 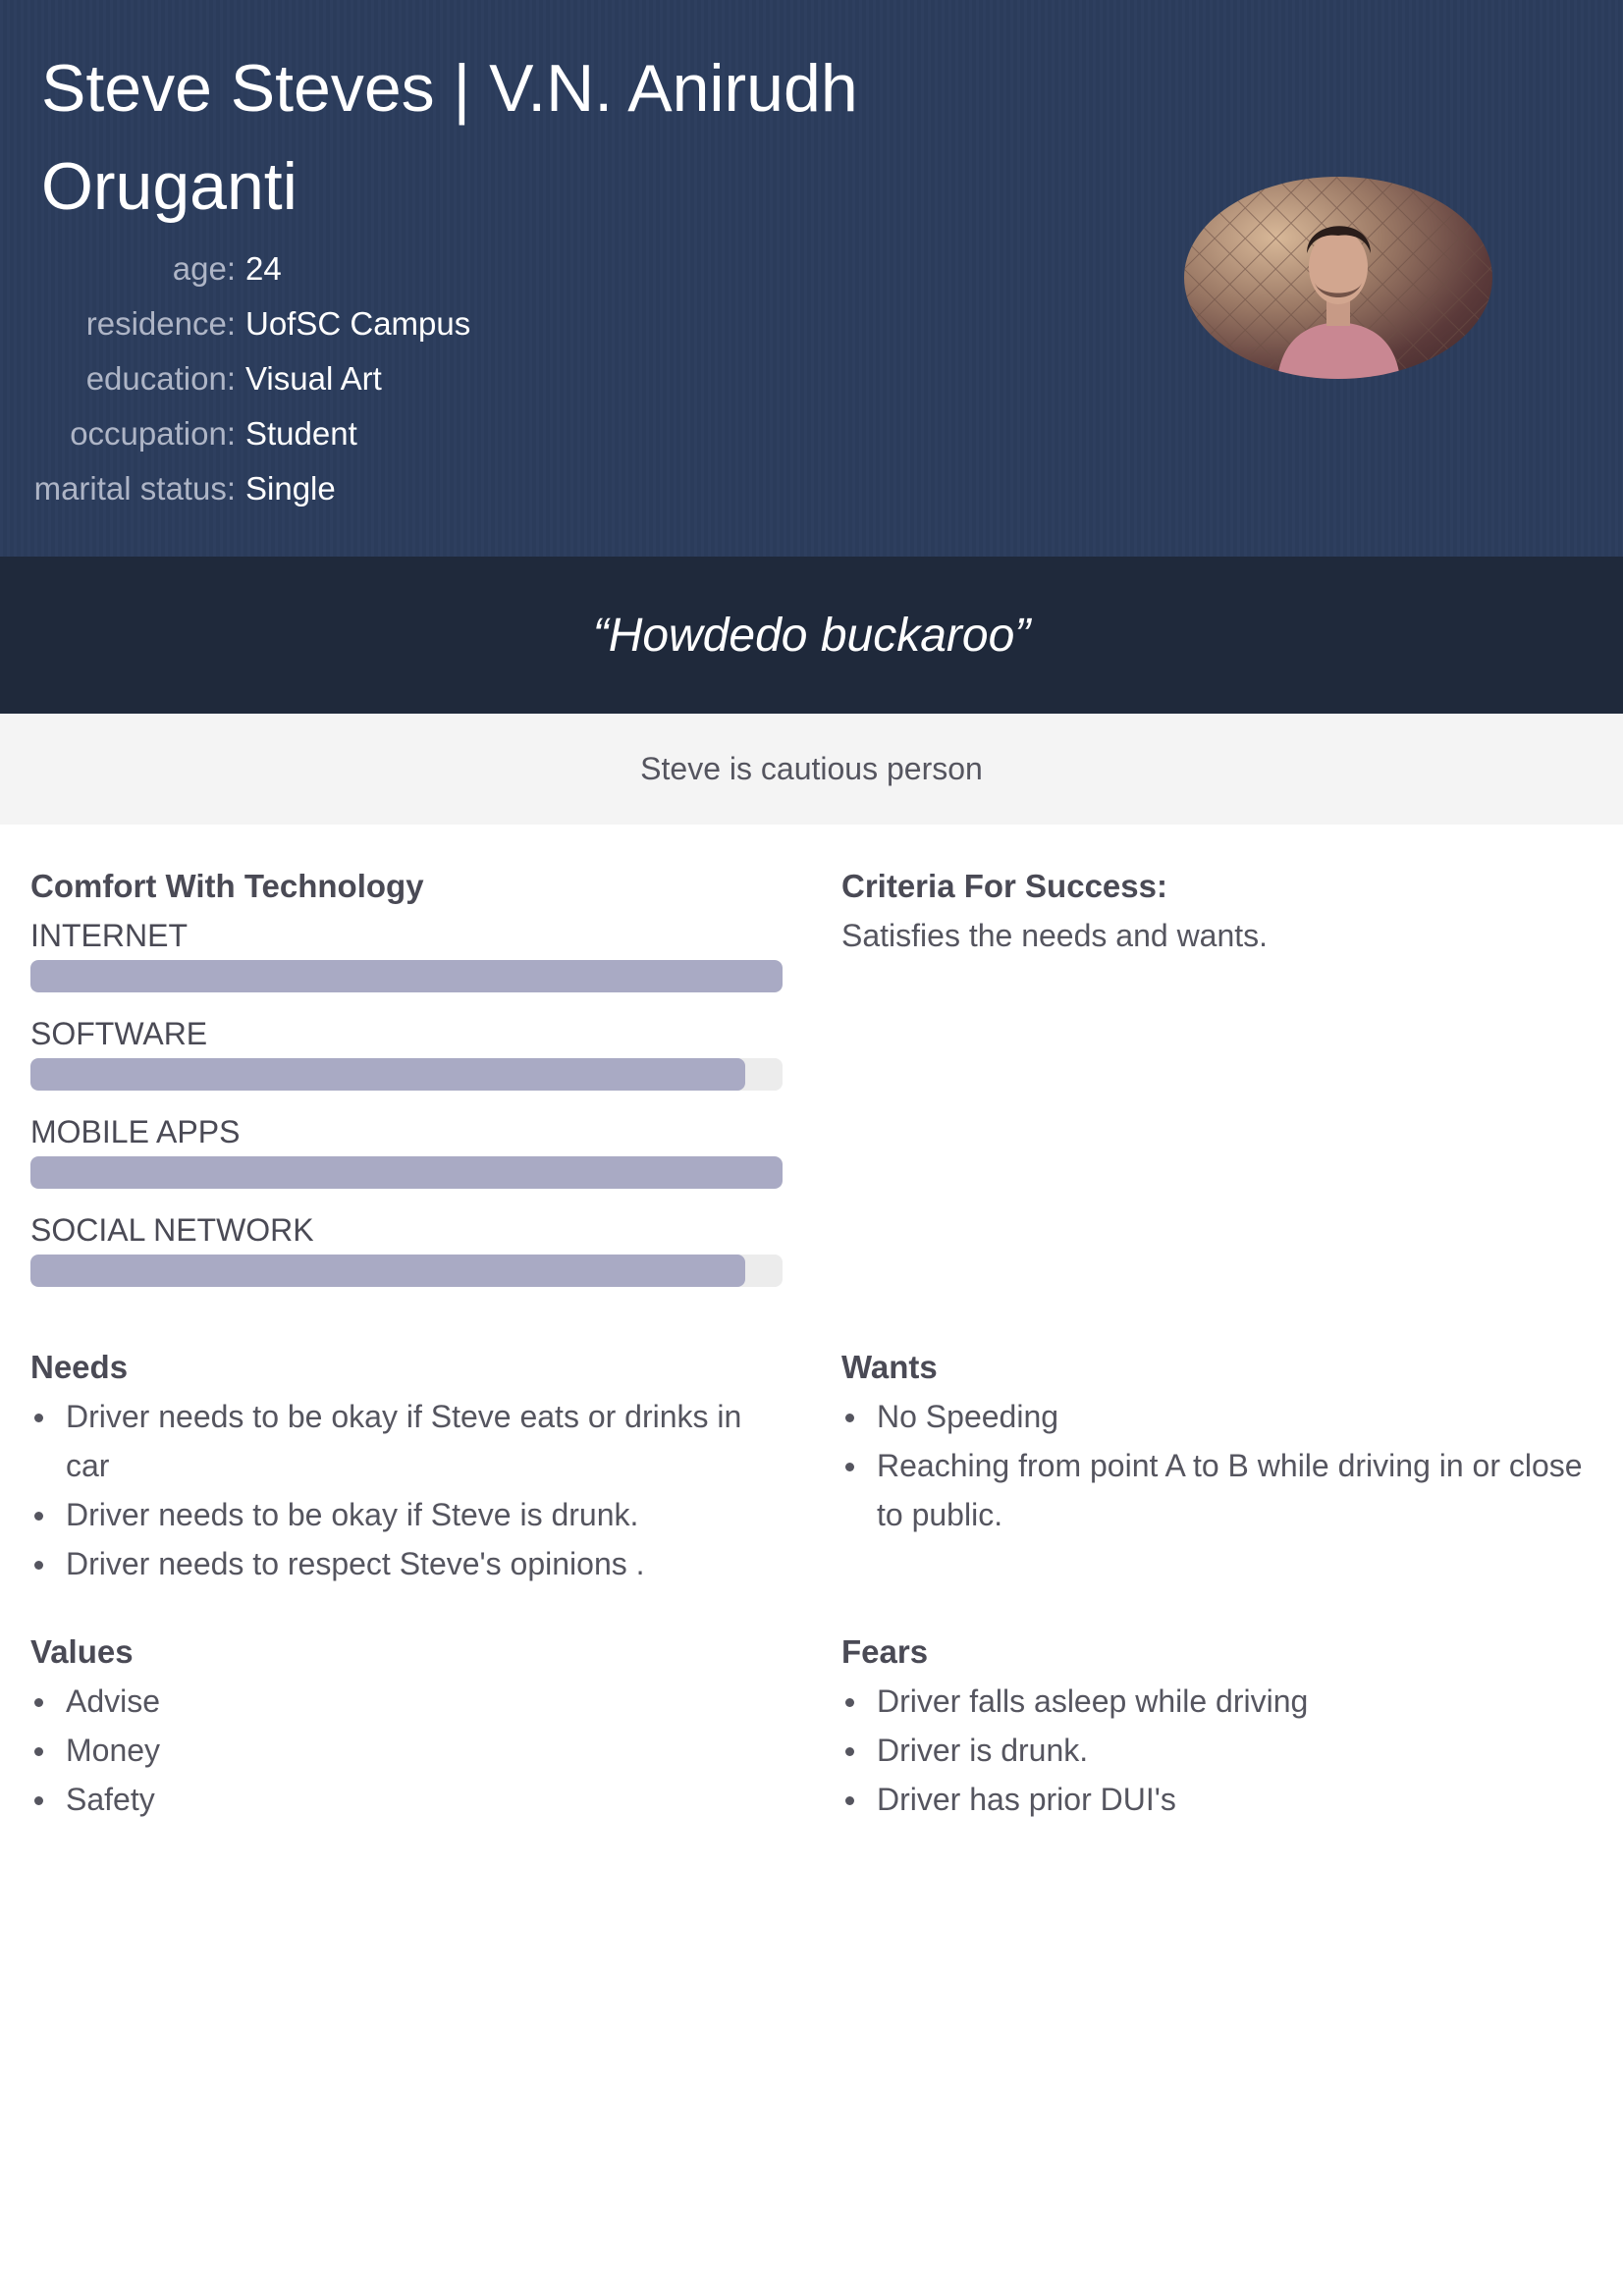 I want to click on skill-bar-social-network, so click(x=407, y=1271).